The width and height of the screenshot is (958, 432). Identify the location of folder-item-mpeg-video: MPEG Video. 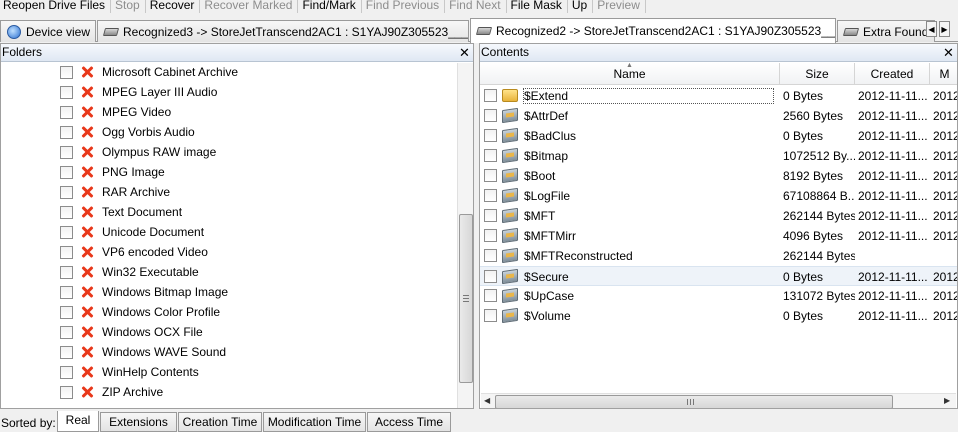
(229, 113).